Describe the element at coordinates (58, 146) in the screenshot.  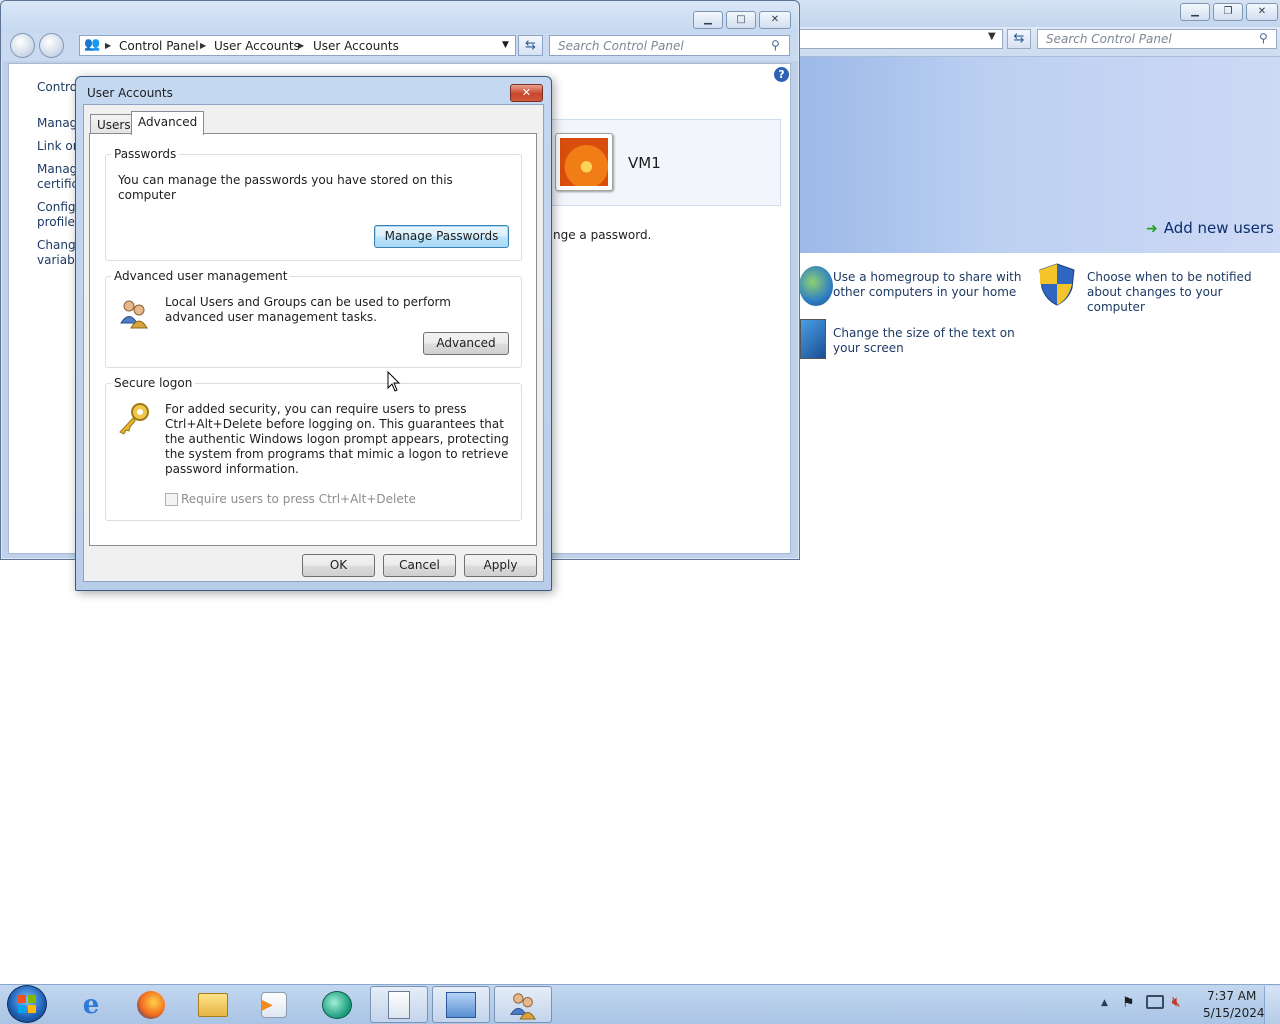
I see `sidebar-link-online-ids: Link on` at that location.